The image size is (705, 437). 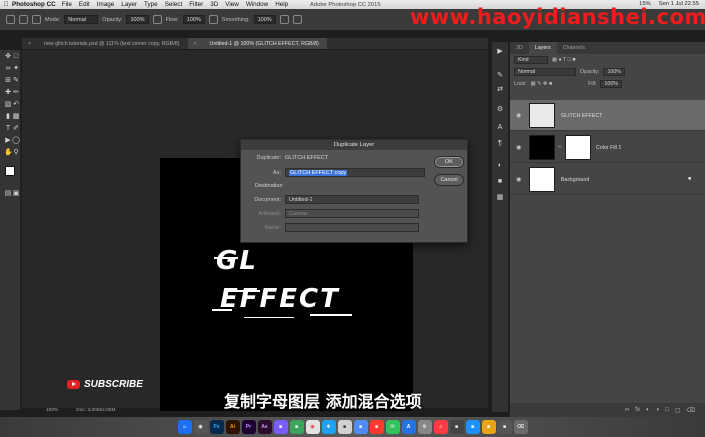 What do you see at coordinates (8, 141) in the screenshot?
I see `path-selection-icon: ▶` at bounding box center [8, 141].